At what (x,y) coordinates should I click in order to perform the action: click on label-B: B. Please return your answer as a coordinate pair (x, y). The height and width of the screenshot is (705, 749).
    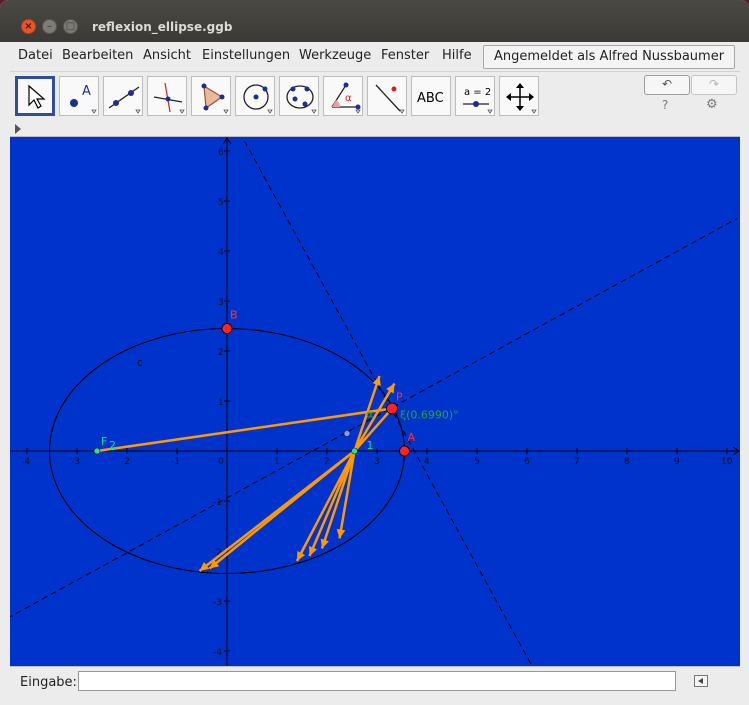
    Looking at the image, I should click on (234, 315).